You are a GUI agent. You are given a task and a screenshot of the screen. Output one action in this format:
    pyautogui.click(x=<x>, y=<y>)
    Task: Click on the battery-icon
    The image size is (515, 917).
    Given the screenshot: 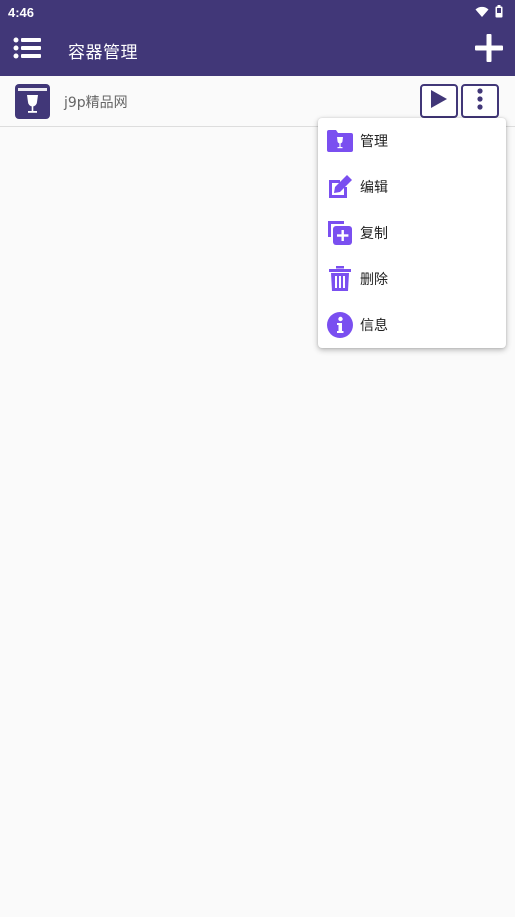 What is the action you would take?
    pyautogui.click(x=499, y=12)
    